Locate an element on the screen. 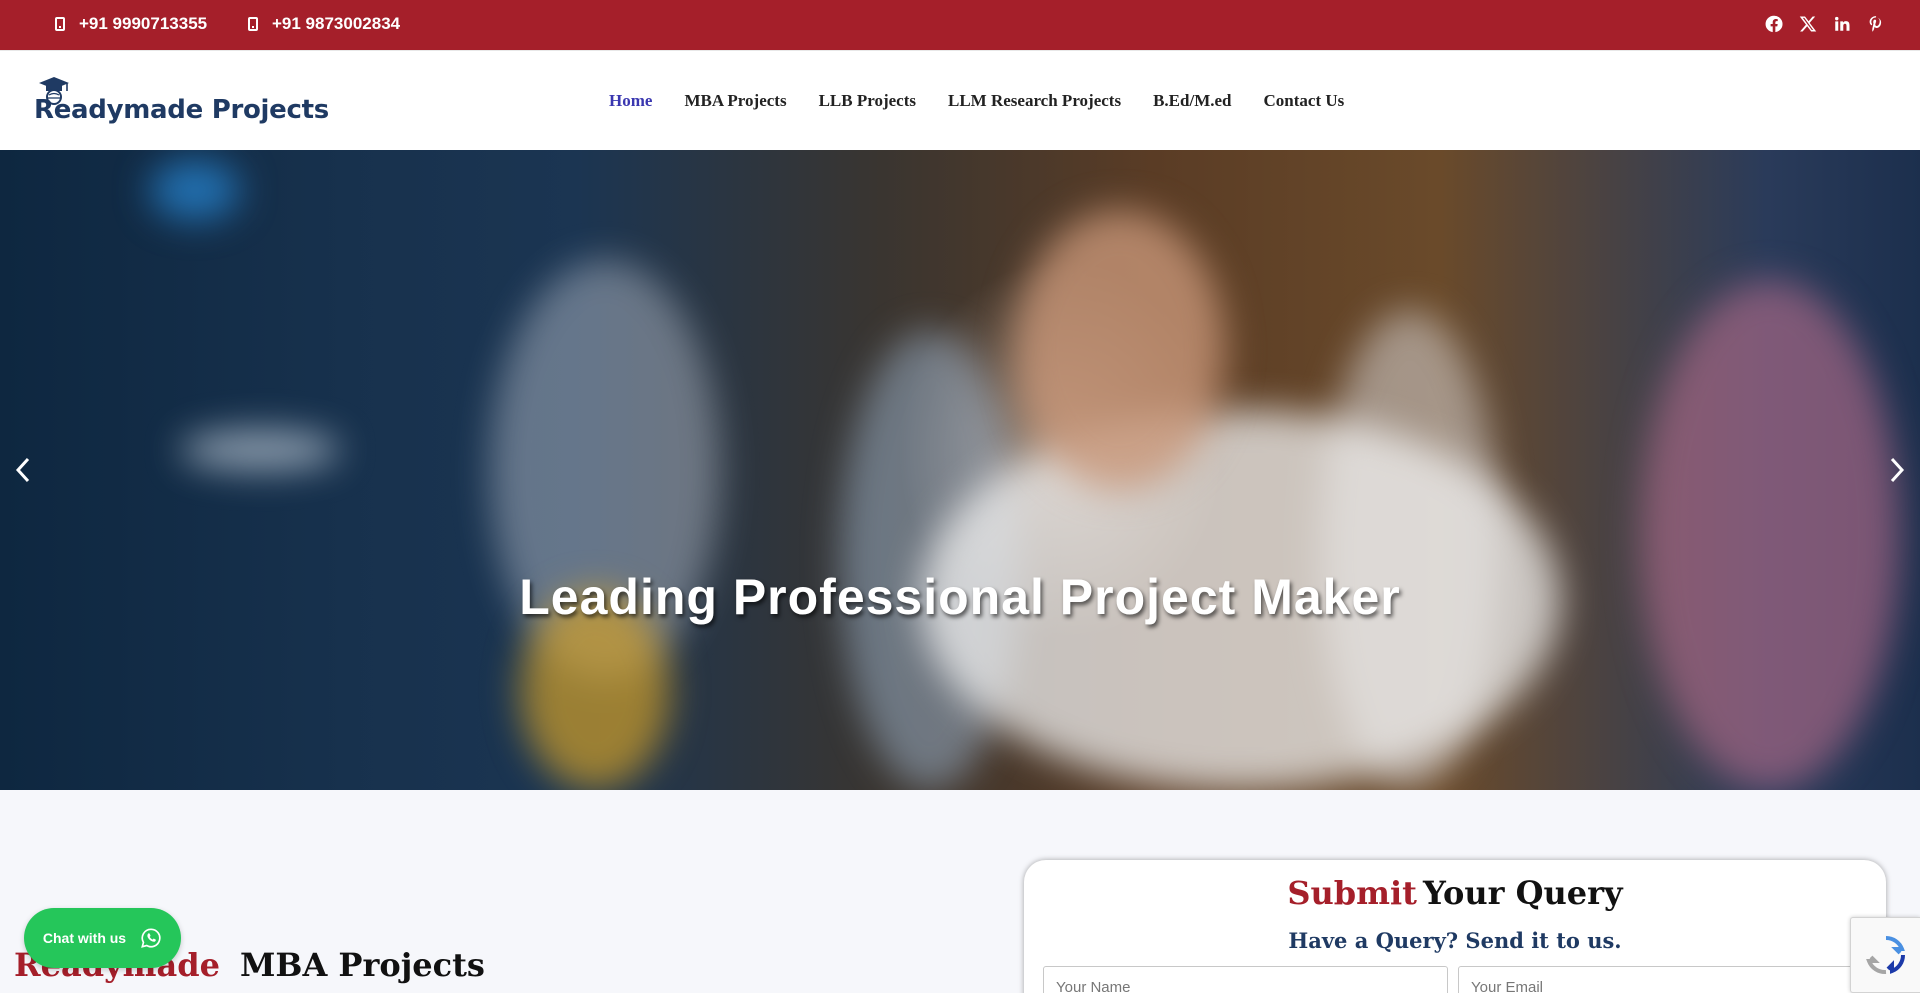 The width and height of the screenshot is (1920, 993). phone-contact-1: +91 9990713355 is located at coordinates (131, 24).